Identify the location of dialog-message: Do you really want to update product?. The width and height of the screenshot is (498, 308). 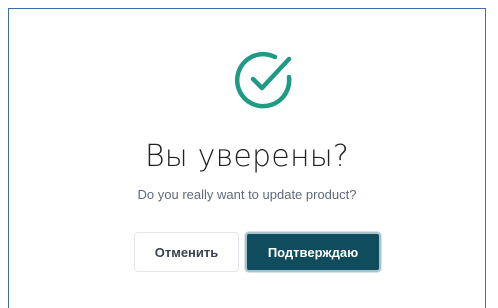
(247, 194).